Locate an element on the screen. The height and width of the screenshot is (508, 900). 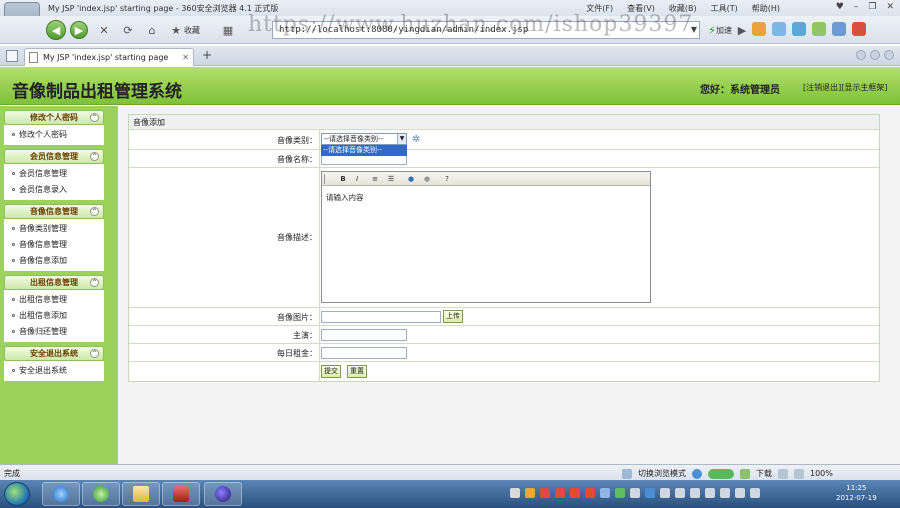
menu-favorites: 收藏(B) is located at coordinates (683, 8).